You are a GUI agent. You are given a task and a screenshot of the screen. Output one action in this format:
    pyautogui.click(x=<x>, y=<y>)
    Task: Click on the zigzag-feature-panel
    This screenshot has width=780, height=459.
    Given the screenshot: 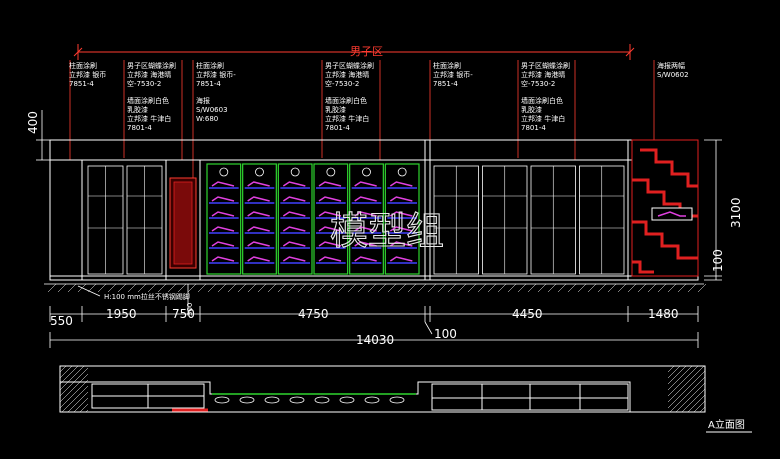 What is the action you would take?
    pyautogui.click(x=665, y=208)
    